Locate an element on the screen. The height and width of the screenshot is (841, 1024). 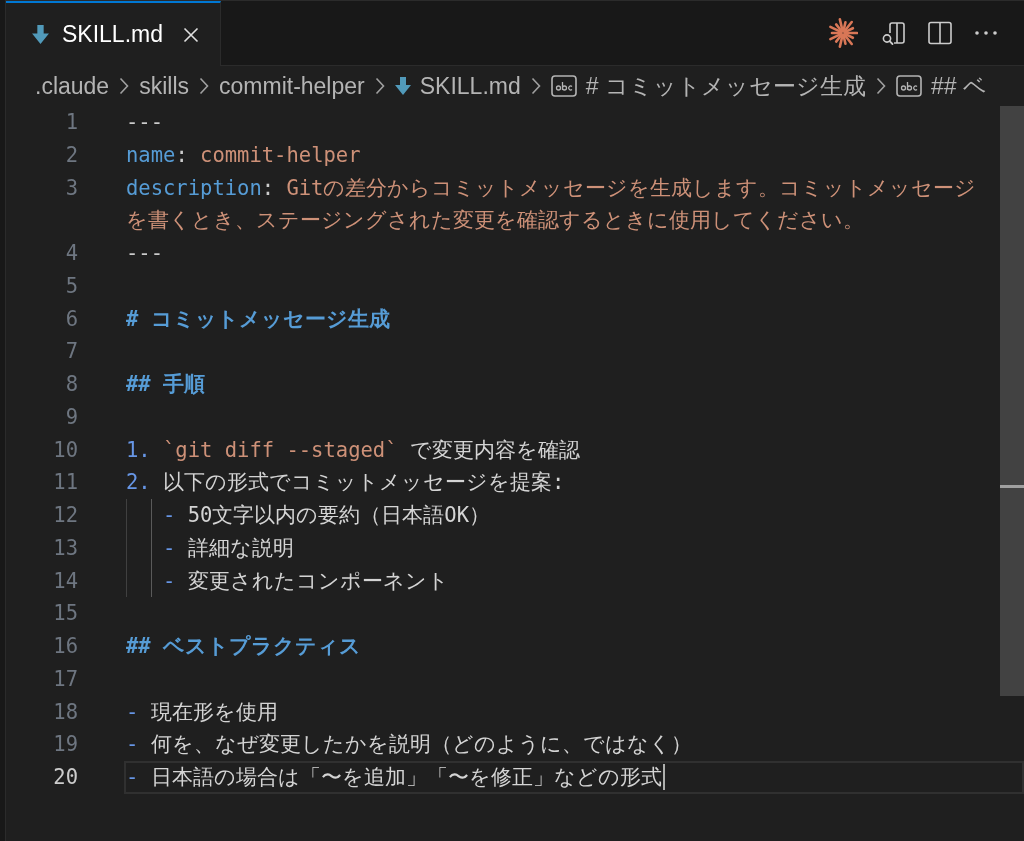
front-matter-key: description is located at coordinates (194, 188).